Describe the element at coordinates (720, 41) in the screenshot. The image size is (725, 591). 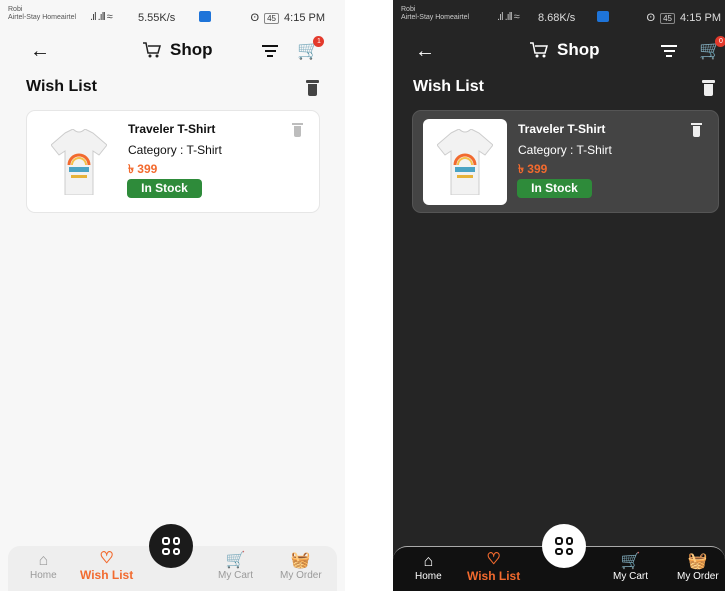
I see `cart-count-badge: 0` at that location.